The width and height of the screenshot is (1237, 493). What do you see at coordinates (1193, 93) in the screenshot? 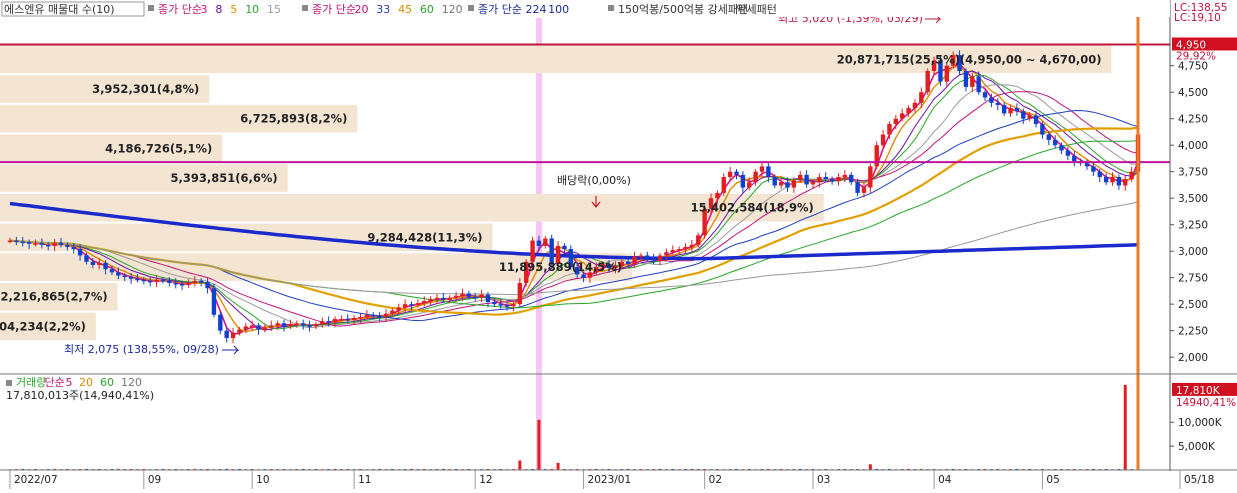
I see `price-tick-label: 4,500` at bounding box center [1193, 93].